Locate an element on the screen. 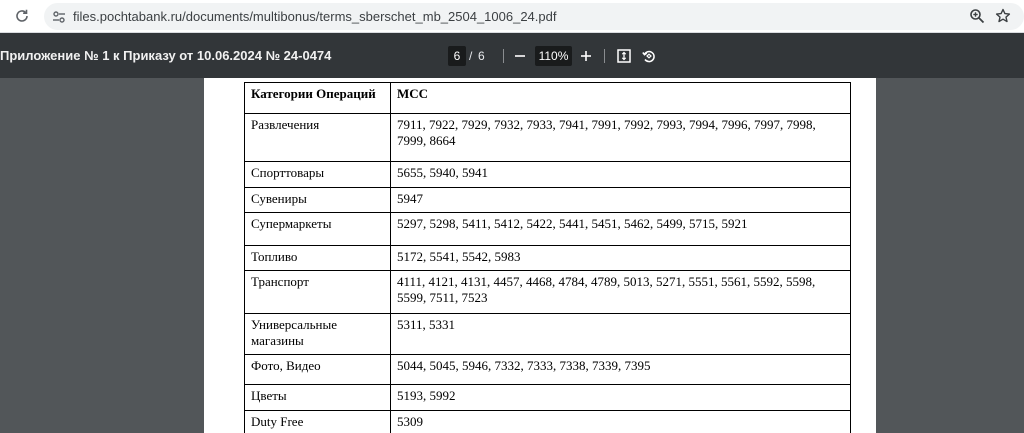 This screenshot has height=433, width=1024. fit-page-icon is located at coordinates (624, 56).